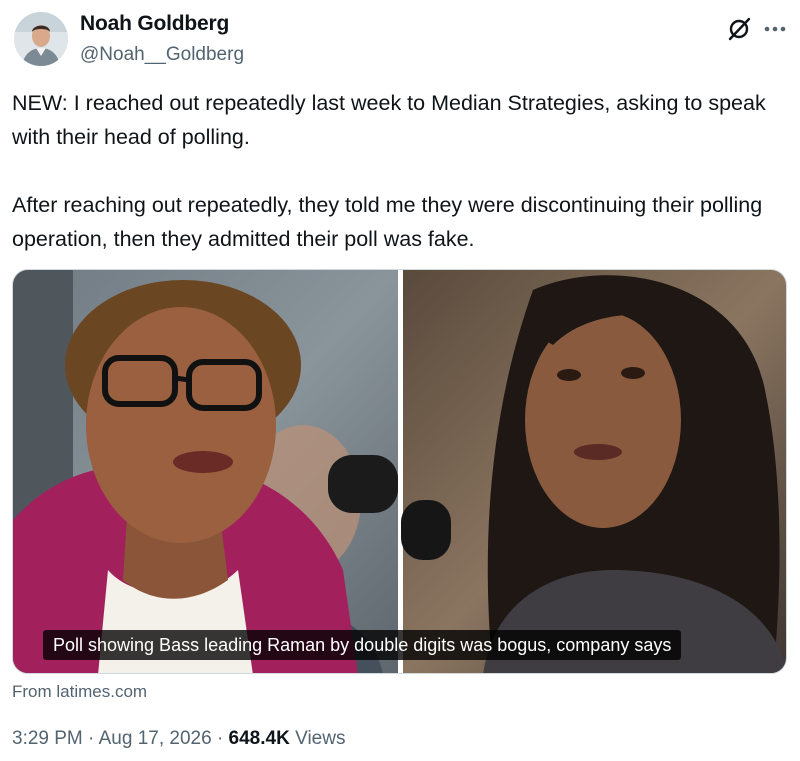  I want to click on more-options-icon, so click(775, 29).